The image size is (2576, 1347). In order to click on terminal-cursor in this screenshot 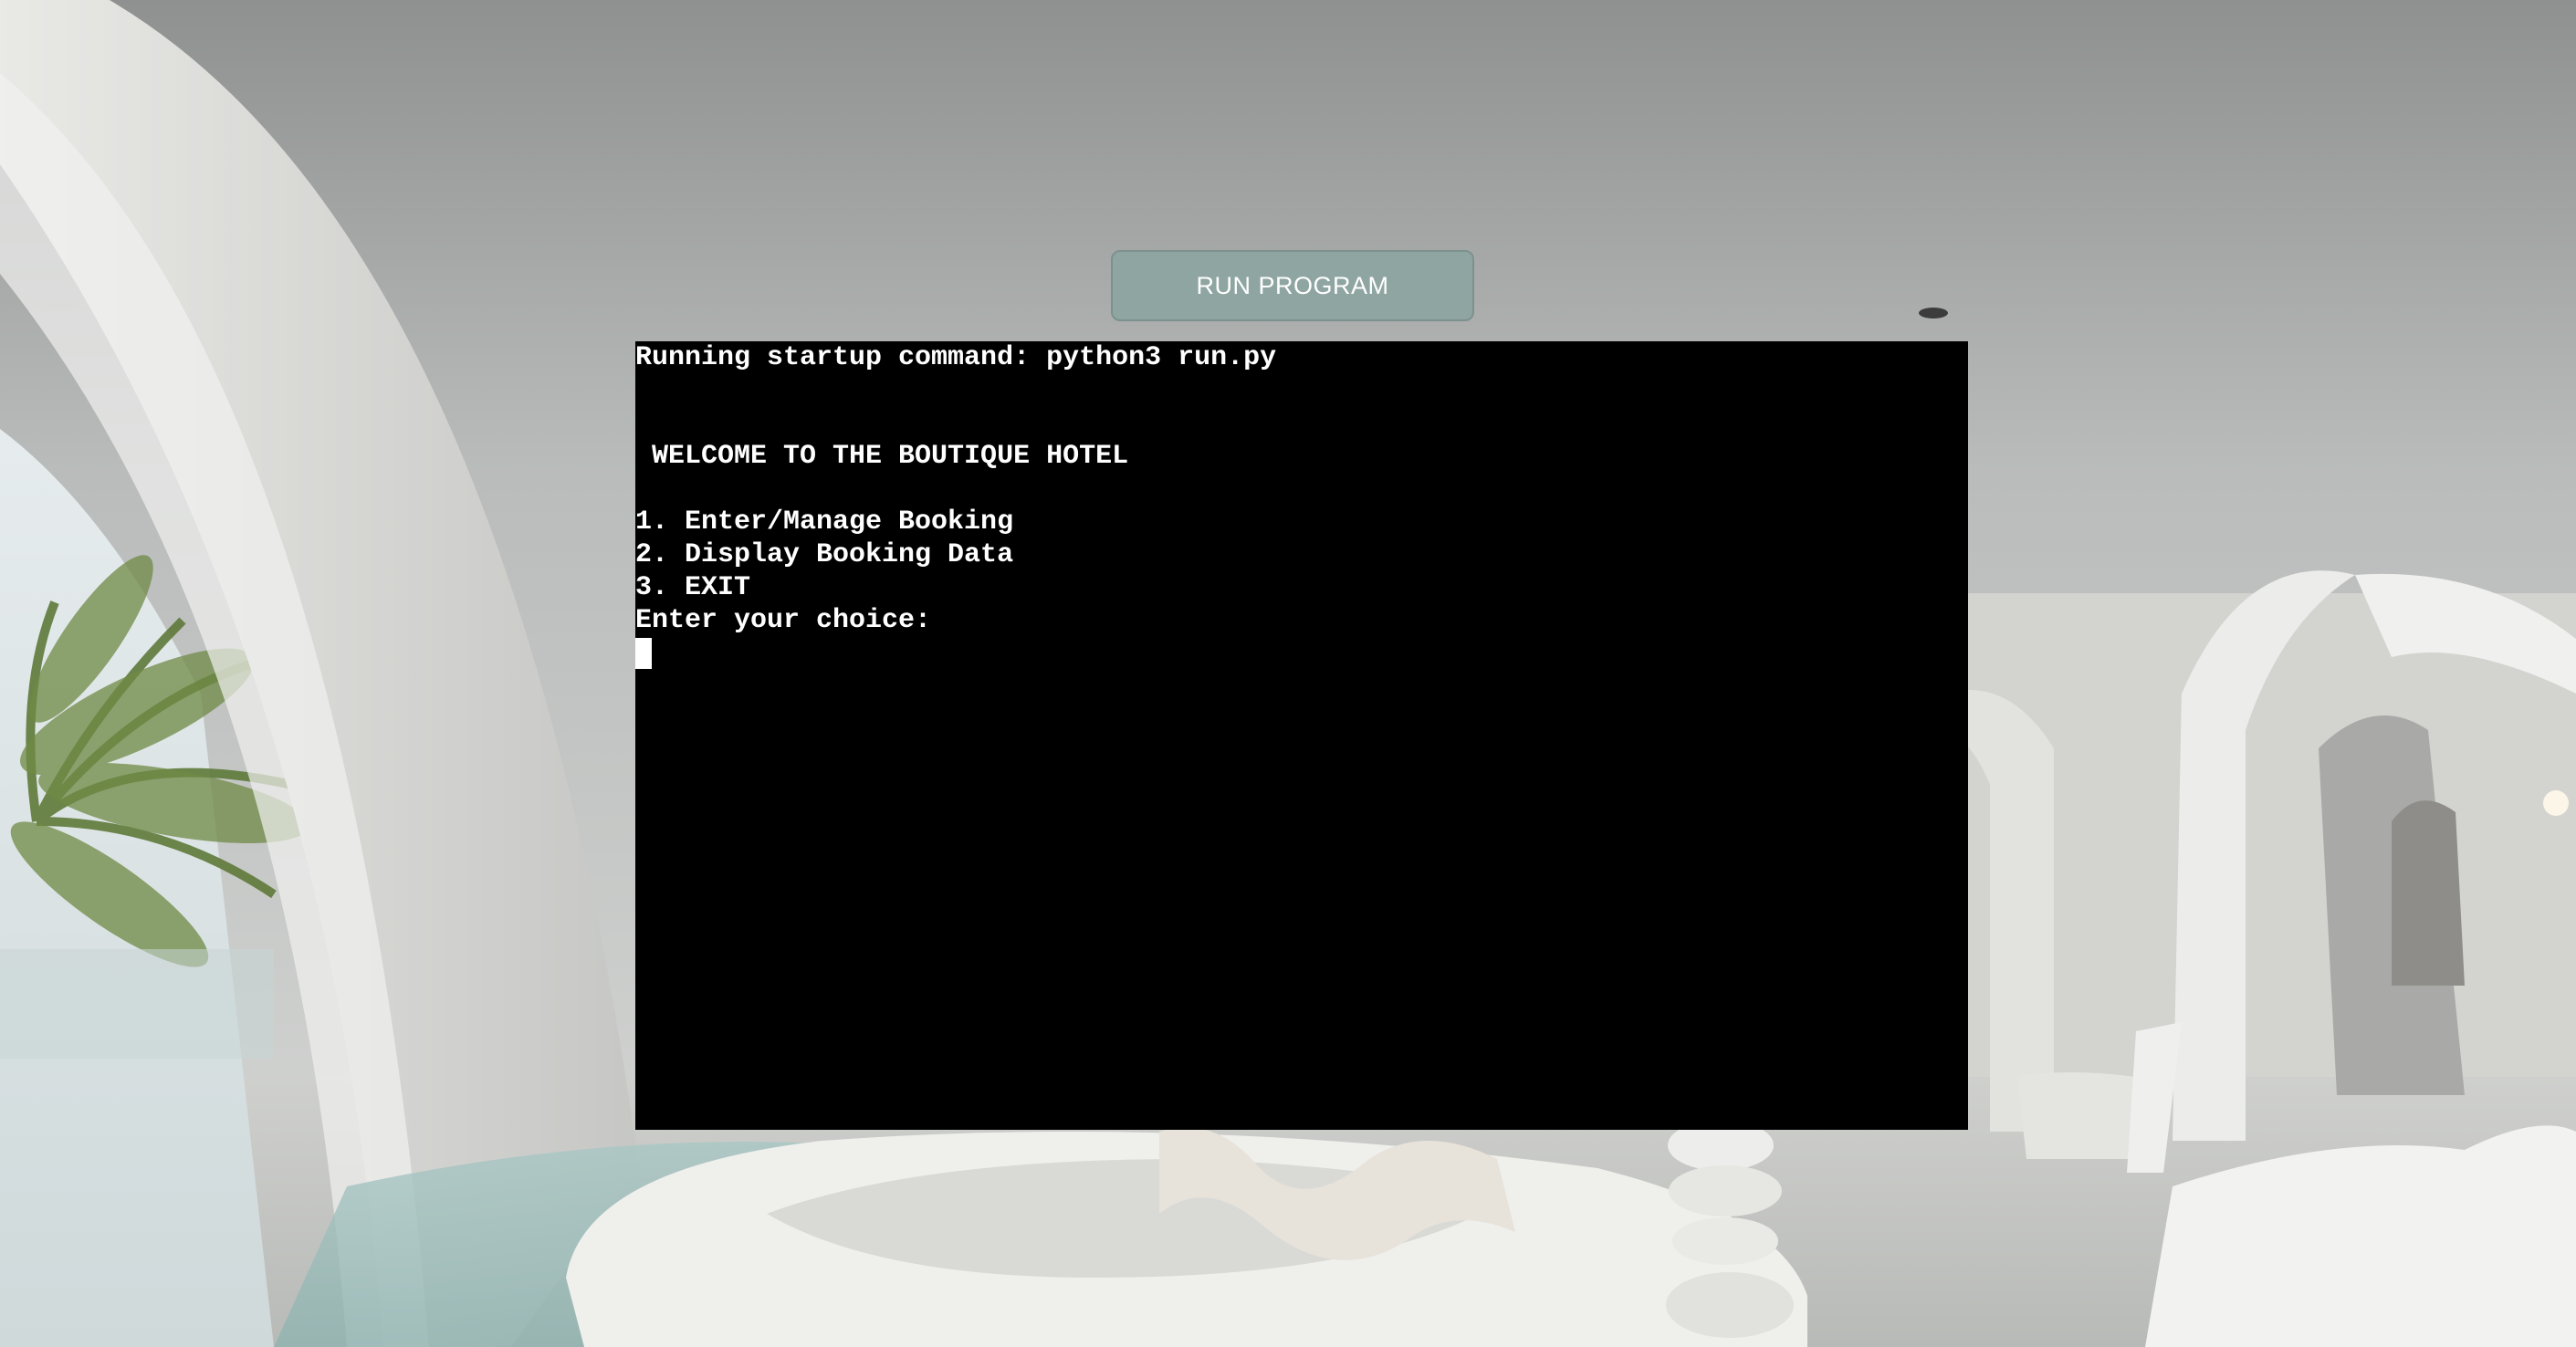, I will do `click(643, 654)`.